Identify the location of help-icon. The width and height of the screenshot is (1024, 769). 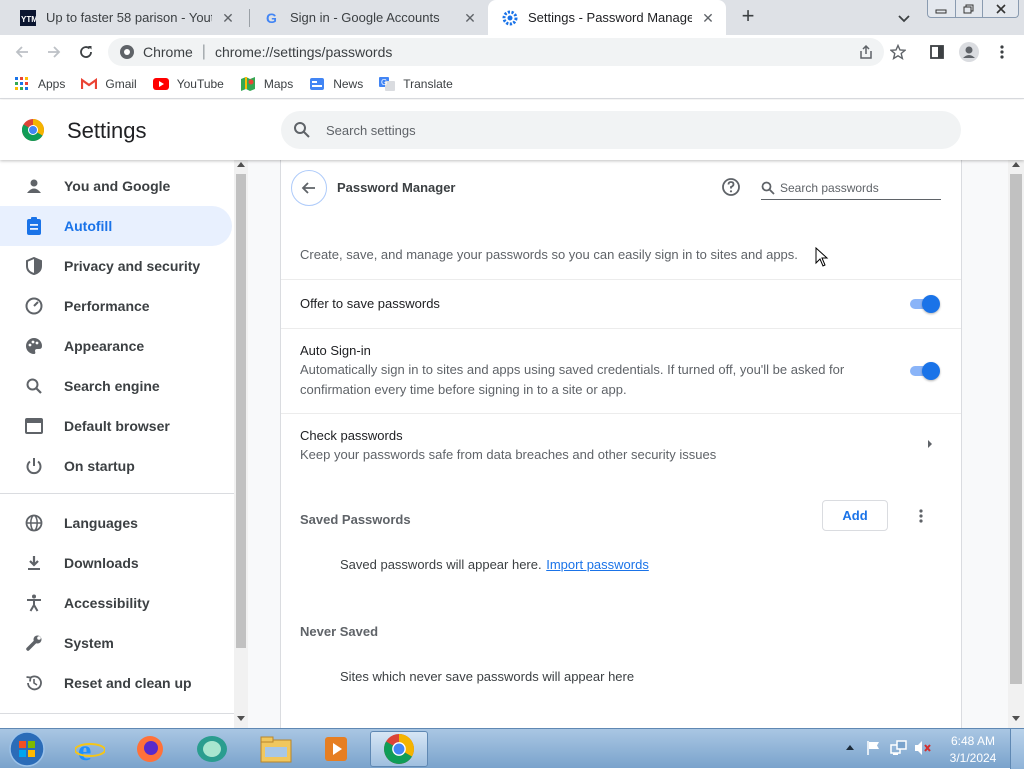
(731, 187).